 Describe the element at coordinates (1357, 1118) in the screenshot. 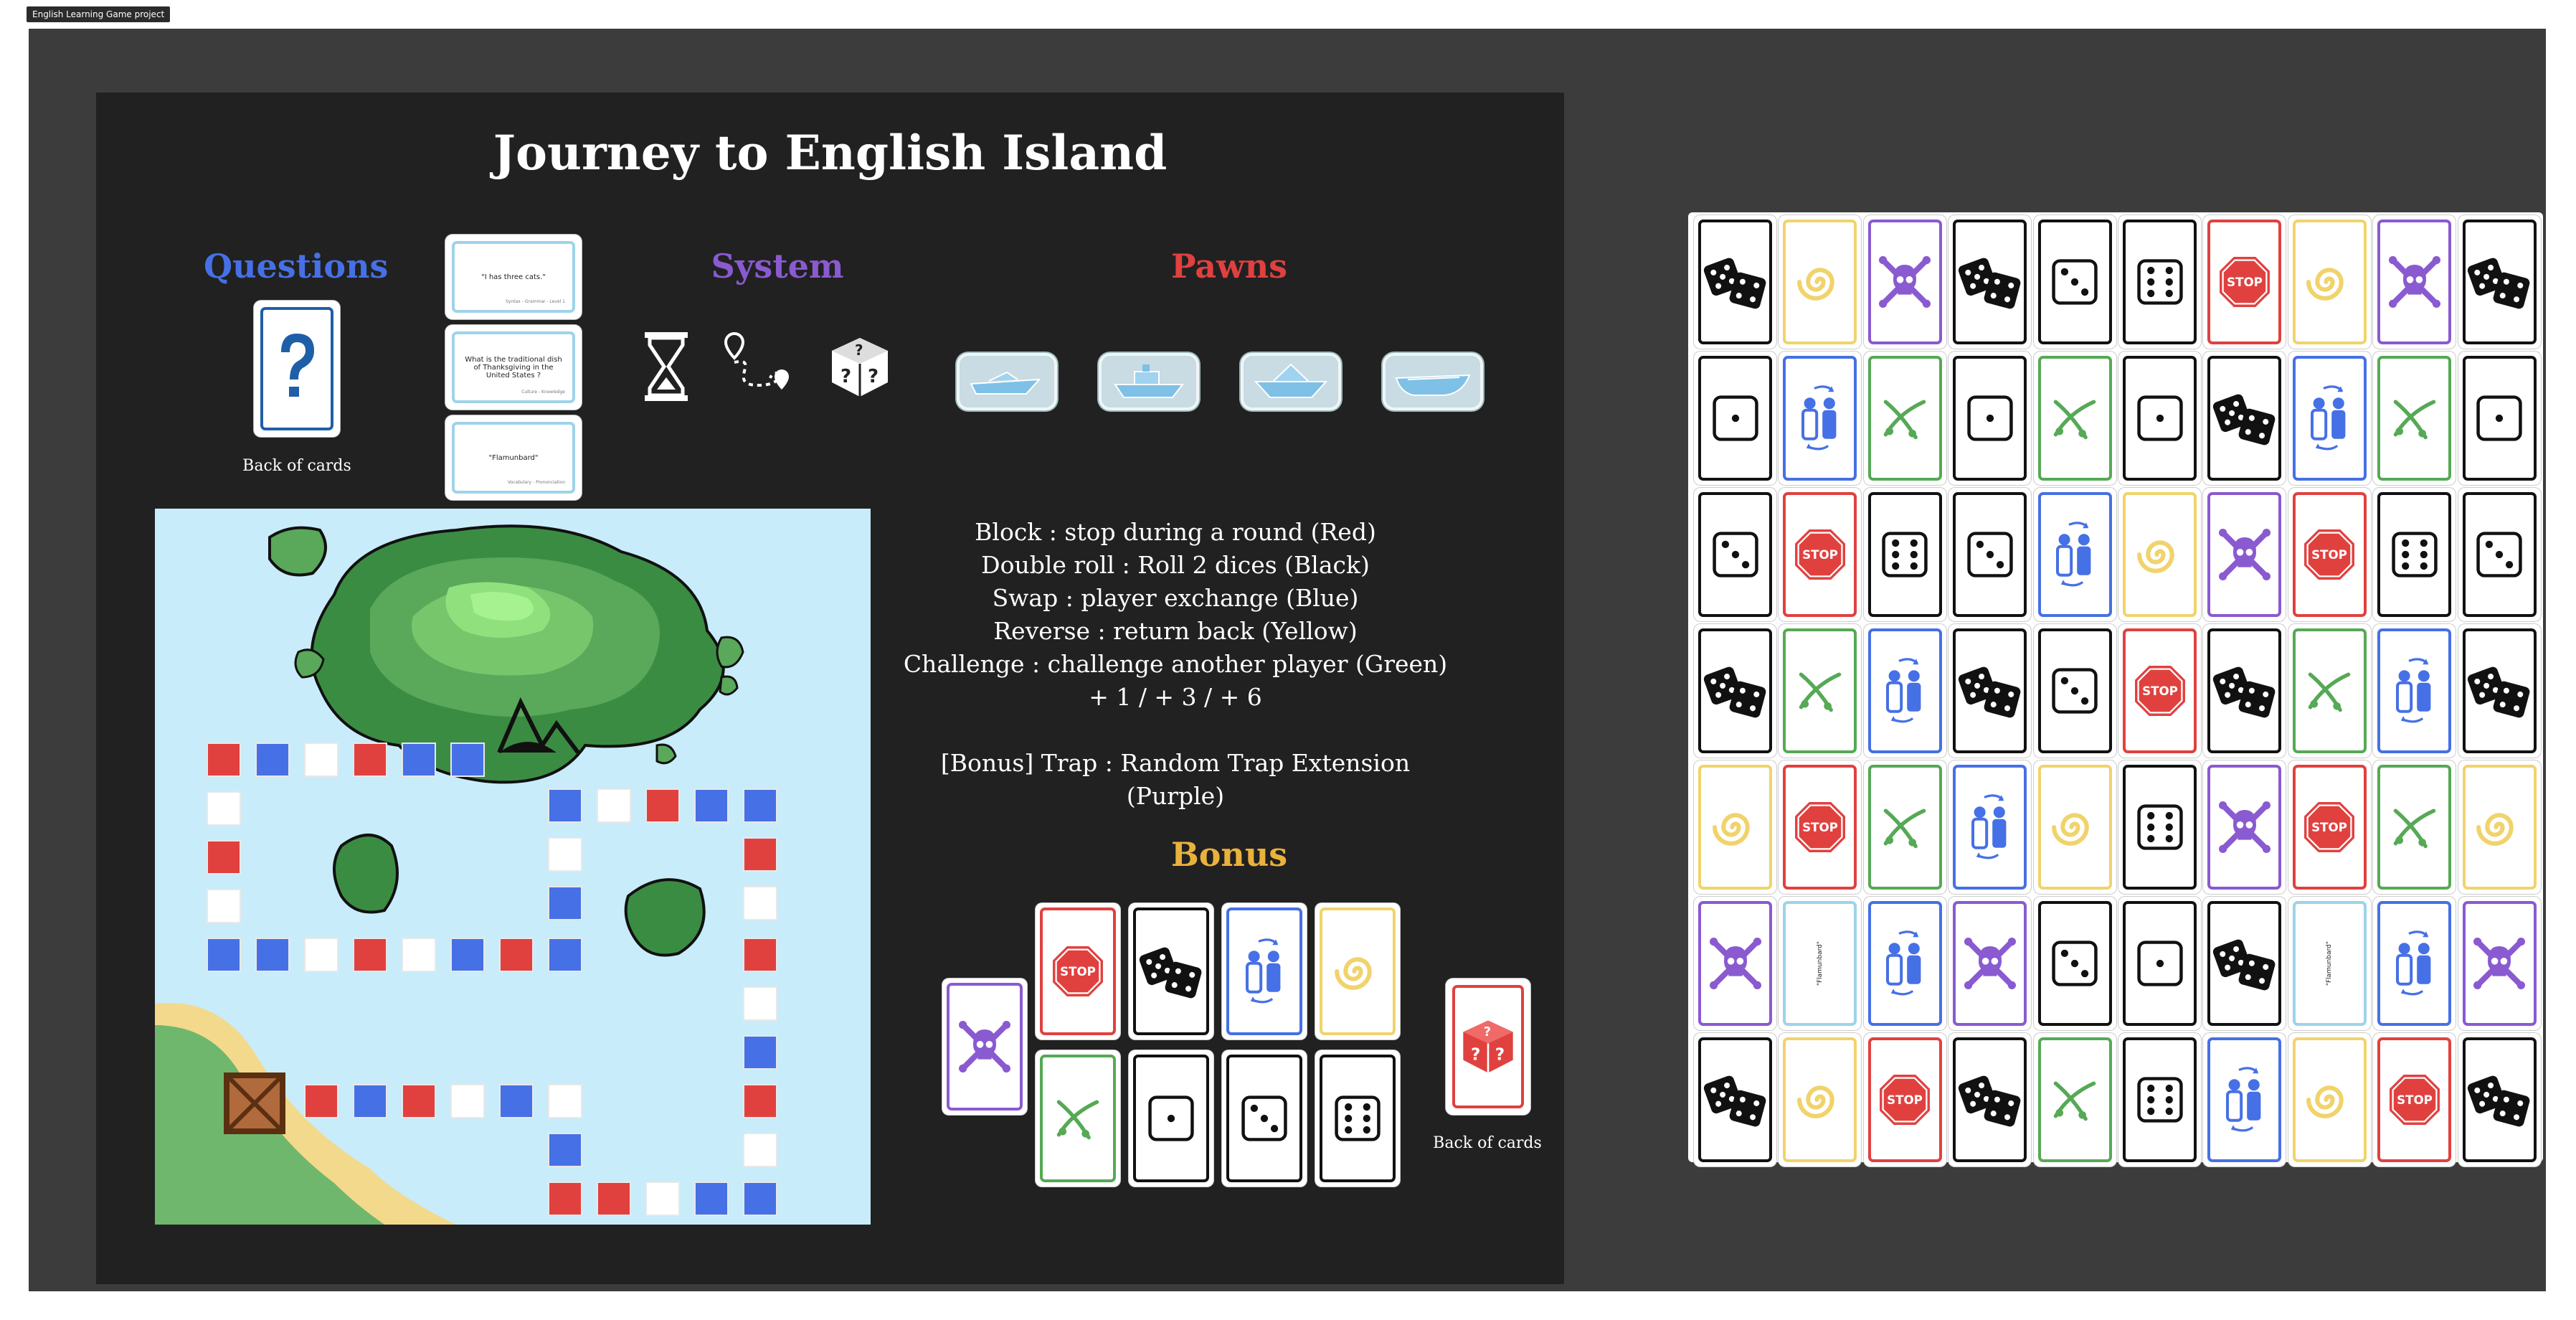

I see `bonus-card-six` at that location.